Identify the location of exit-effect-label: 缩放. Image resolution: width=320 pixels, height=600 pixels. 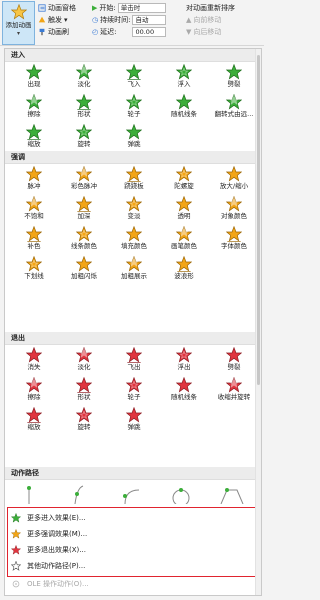
(34, 427).